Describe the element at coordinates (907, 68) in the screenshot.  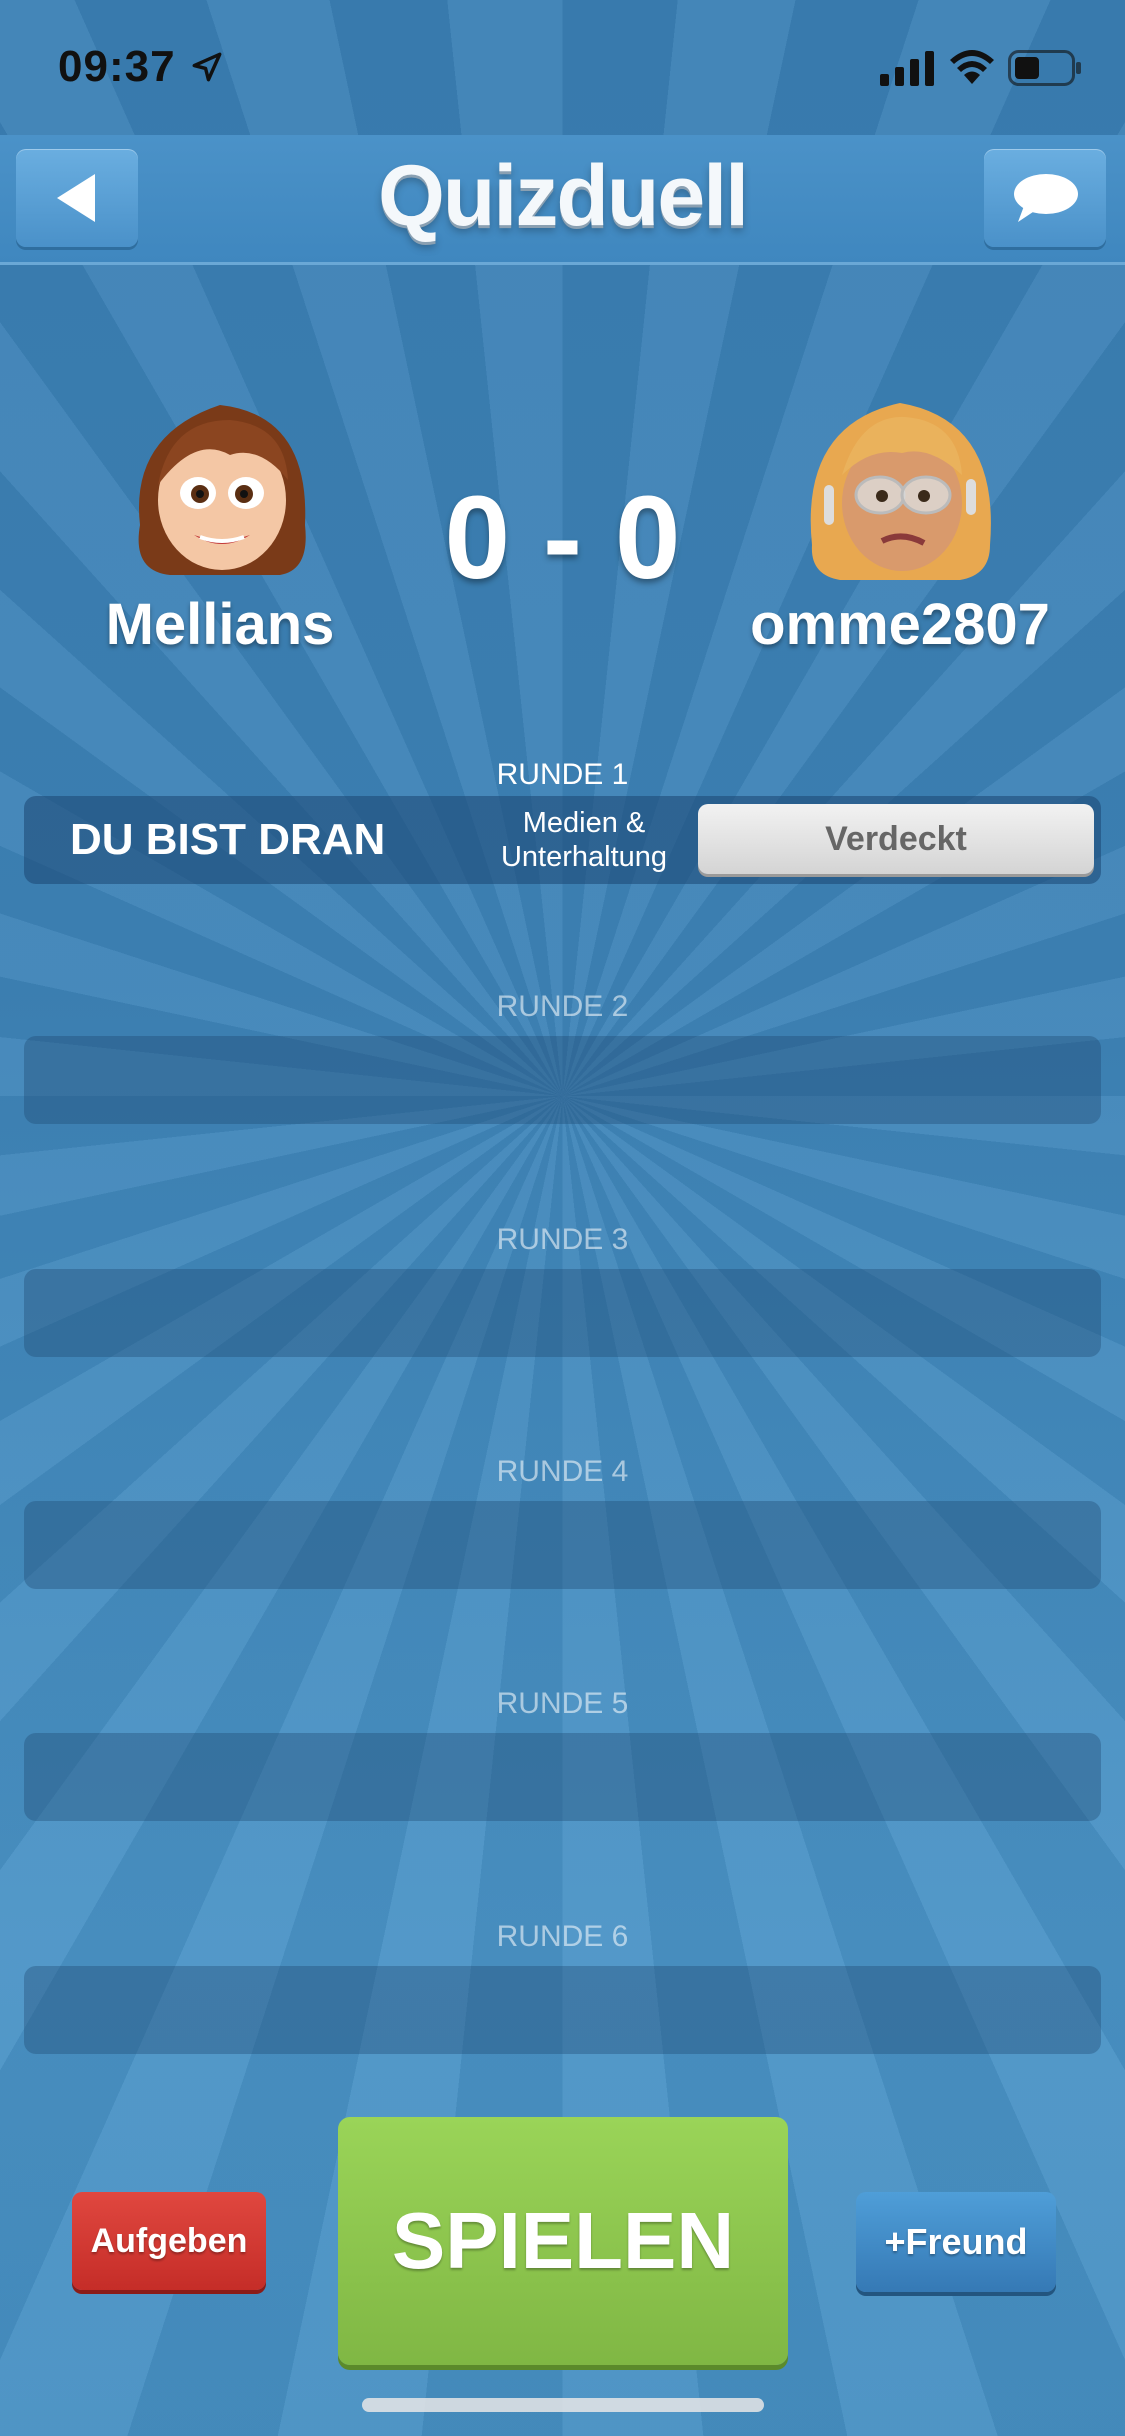
I see `signal-icon` at that location.